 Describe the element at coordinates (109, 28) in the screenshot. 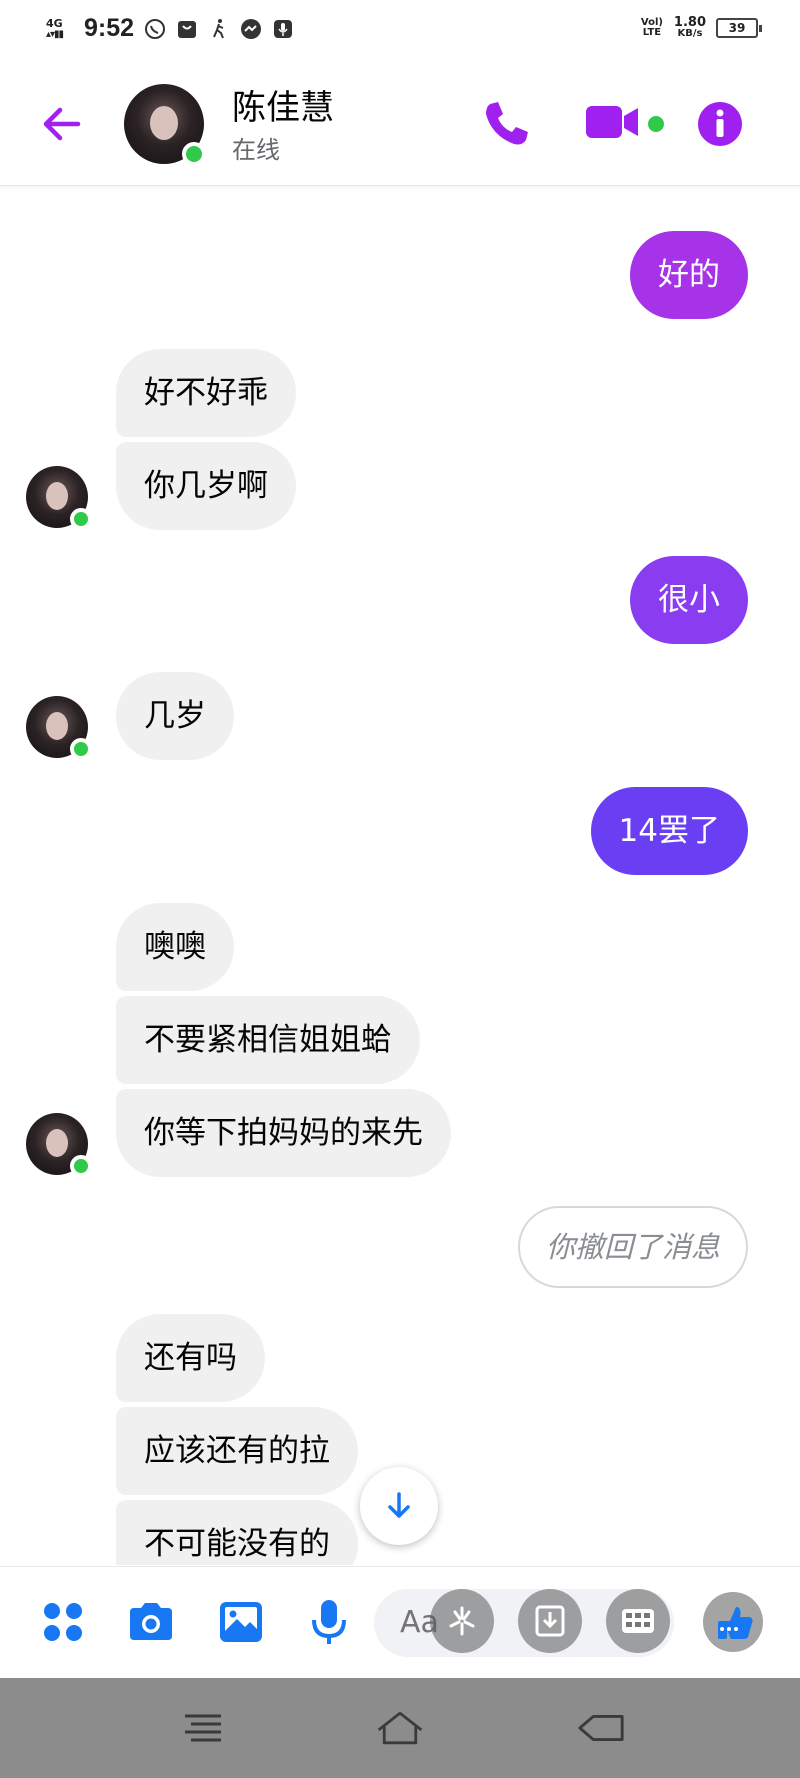

I see `clock: 9:52` at that location.